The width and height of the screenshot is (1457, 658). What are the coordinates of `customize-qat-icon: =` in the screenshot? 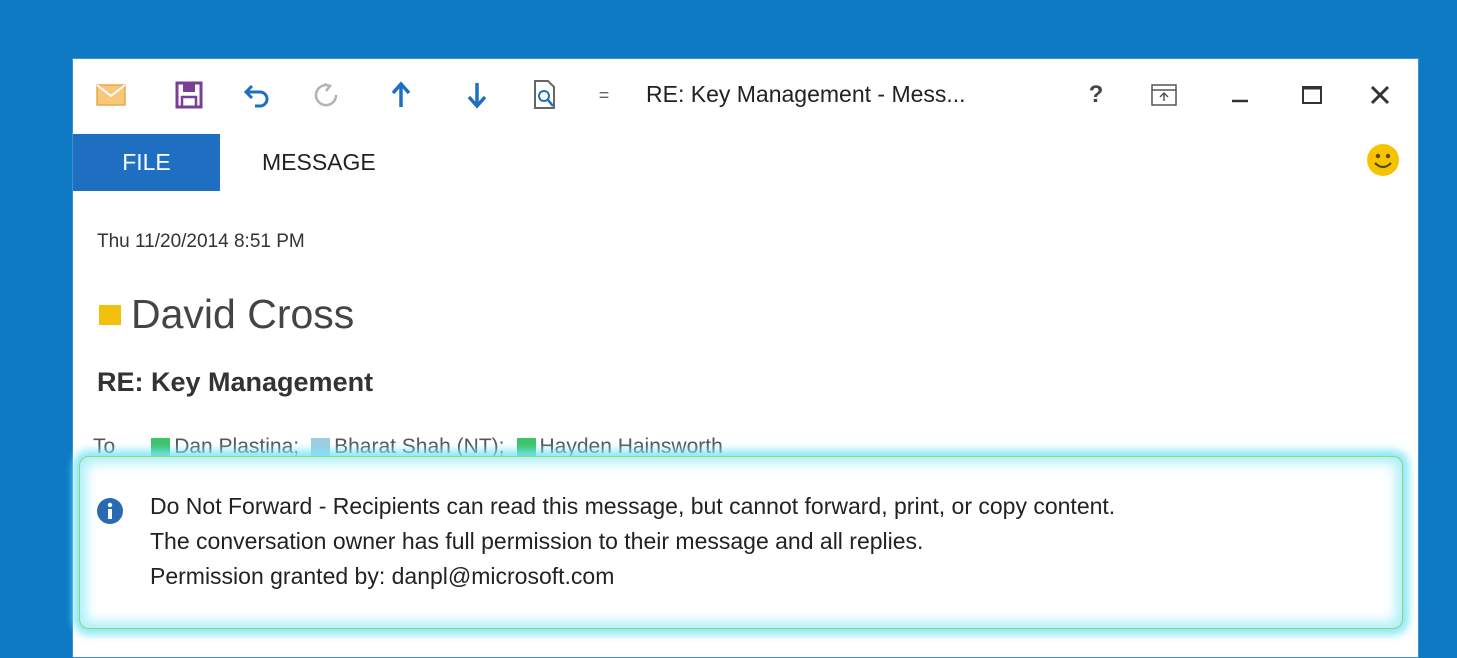 It's located at (604, 95).